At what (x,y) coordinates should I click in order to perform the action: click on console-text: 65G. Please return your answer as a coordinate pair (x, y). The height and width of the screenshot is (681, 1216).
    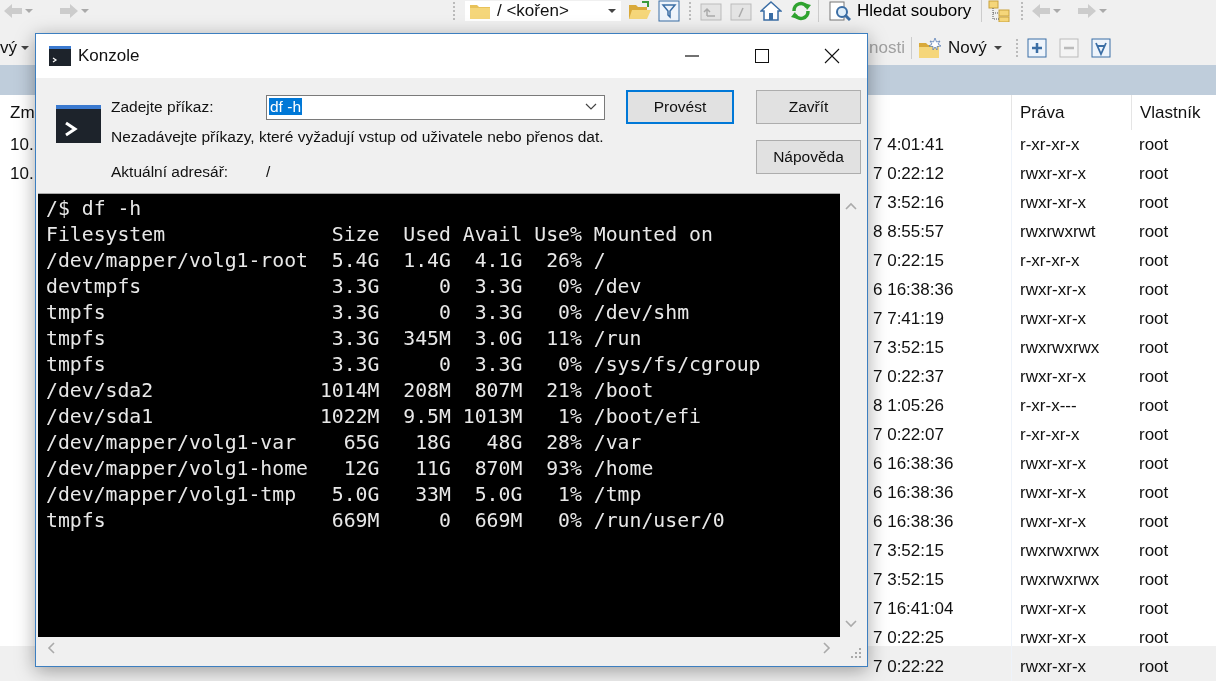
    Looking at the image, I should click on (361, 443).